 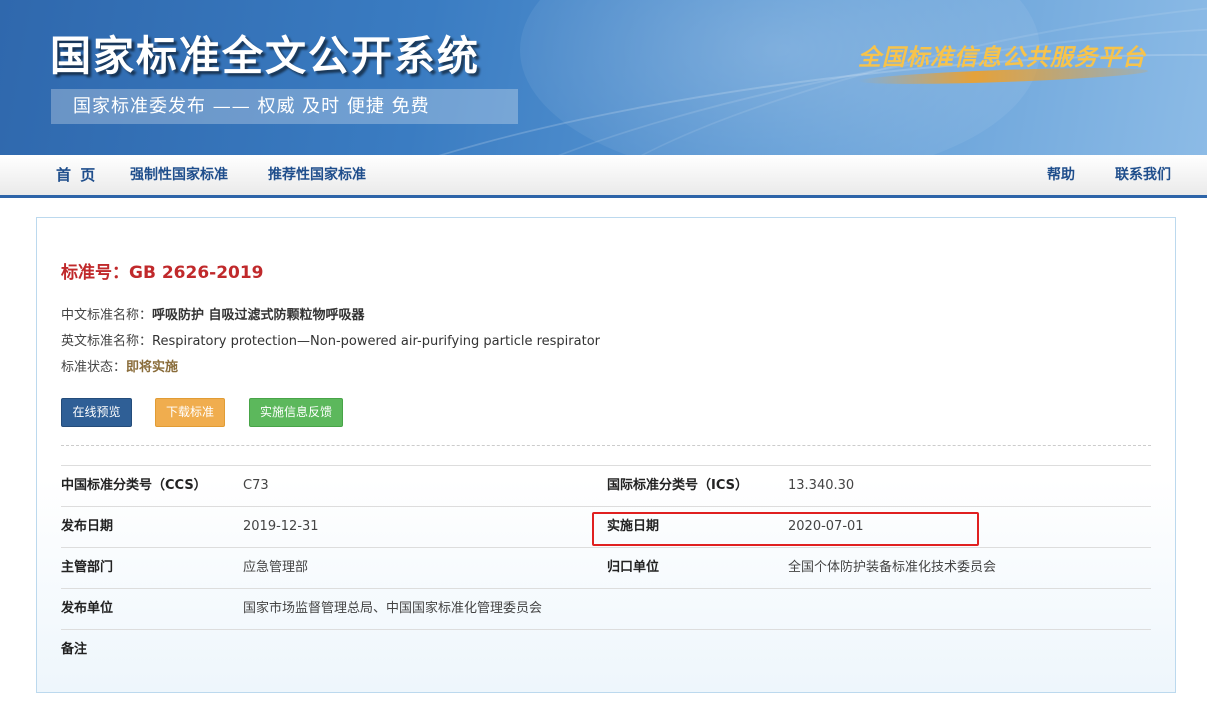 What do you see at coordinates (276, 567) in the screenshot?
I see `department-value: 应急管理部` at bounding box center [276, 567].